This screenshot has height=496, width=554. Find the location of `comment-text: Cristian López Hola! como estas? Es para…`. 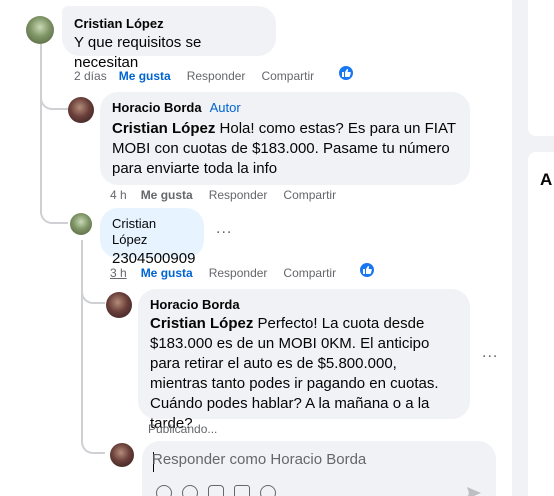

comment-text: Cristian López Hola! como estas? Es para… is located at coordinates (285, 149).